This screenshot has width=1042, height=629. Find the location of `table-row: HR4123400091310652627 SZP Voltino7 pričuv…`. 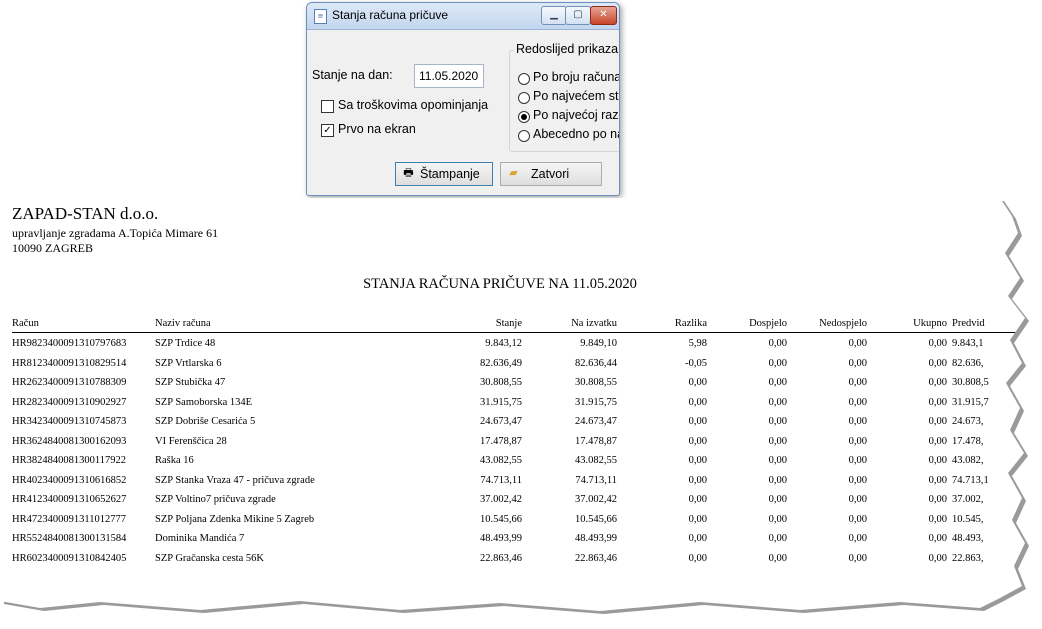

table-row: HR4123400091310652627 SZP Voltino7 pričuv… is located at coordinates (517, 502).